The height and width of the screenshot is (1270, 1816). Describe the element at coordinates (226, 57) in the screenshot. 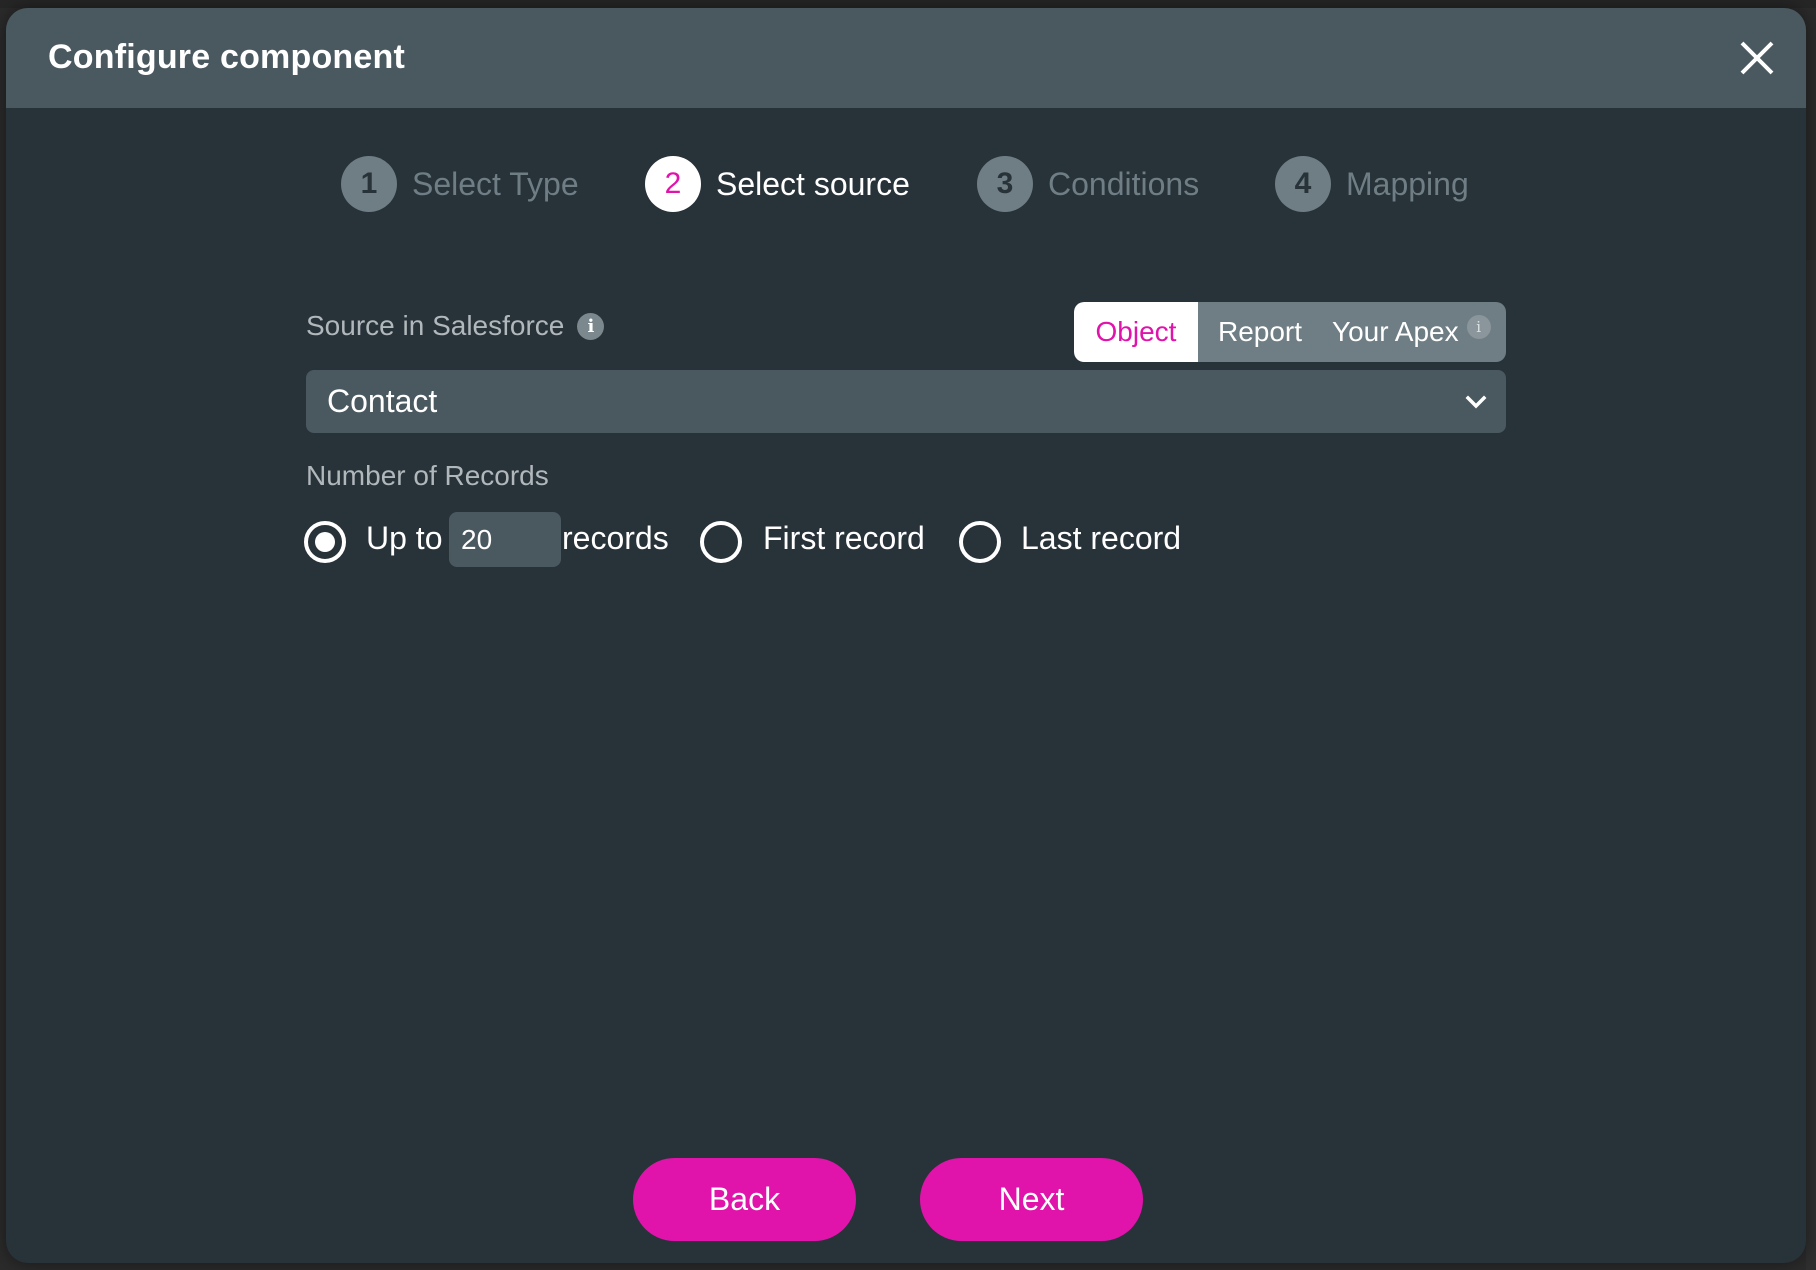

I see `dialog-title: Configure component` at that location.